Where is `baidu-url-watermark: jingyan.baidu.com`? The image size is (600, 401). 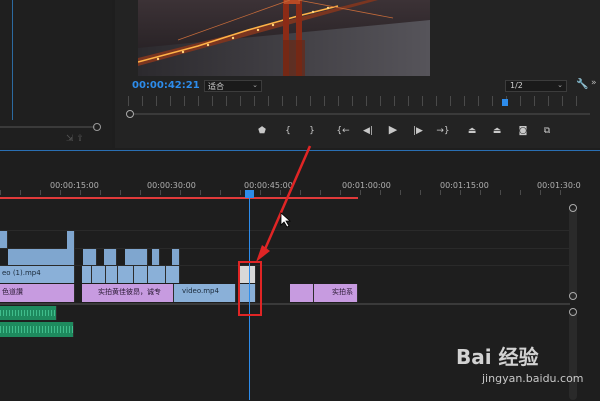
baidu-url-watermark: jingyan.baidu.com is located at coordinates (533, 378).